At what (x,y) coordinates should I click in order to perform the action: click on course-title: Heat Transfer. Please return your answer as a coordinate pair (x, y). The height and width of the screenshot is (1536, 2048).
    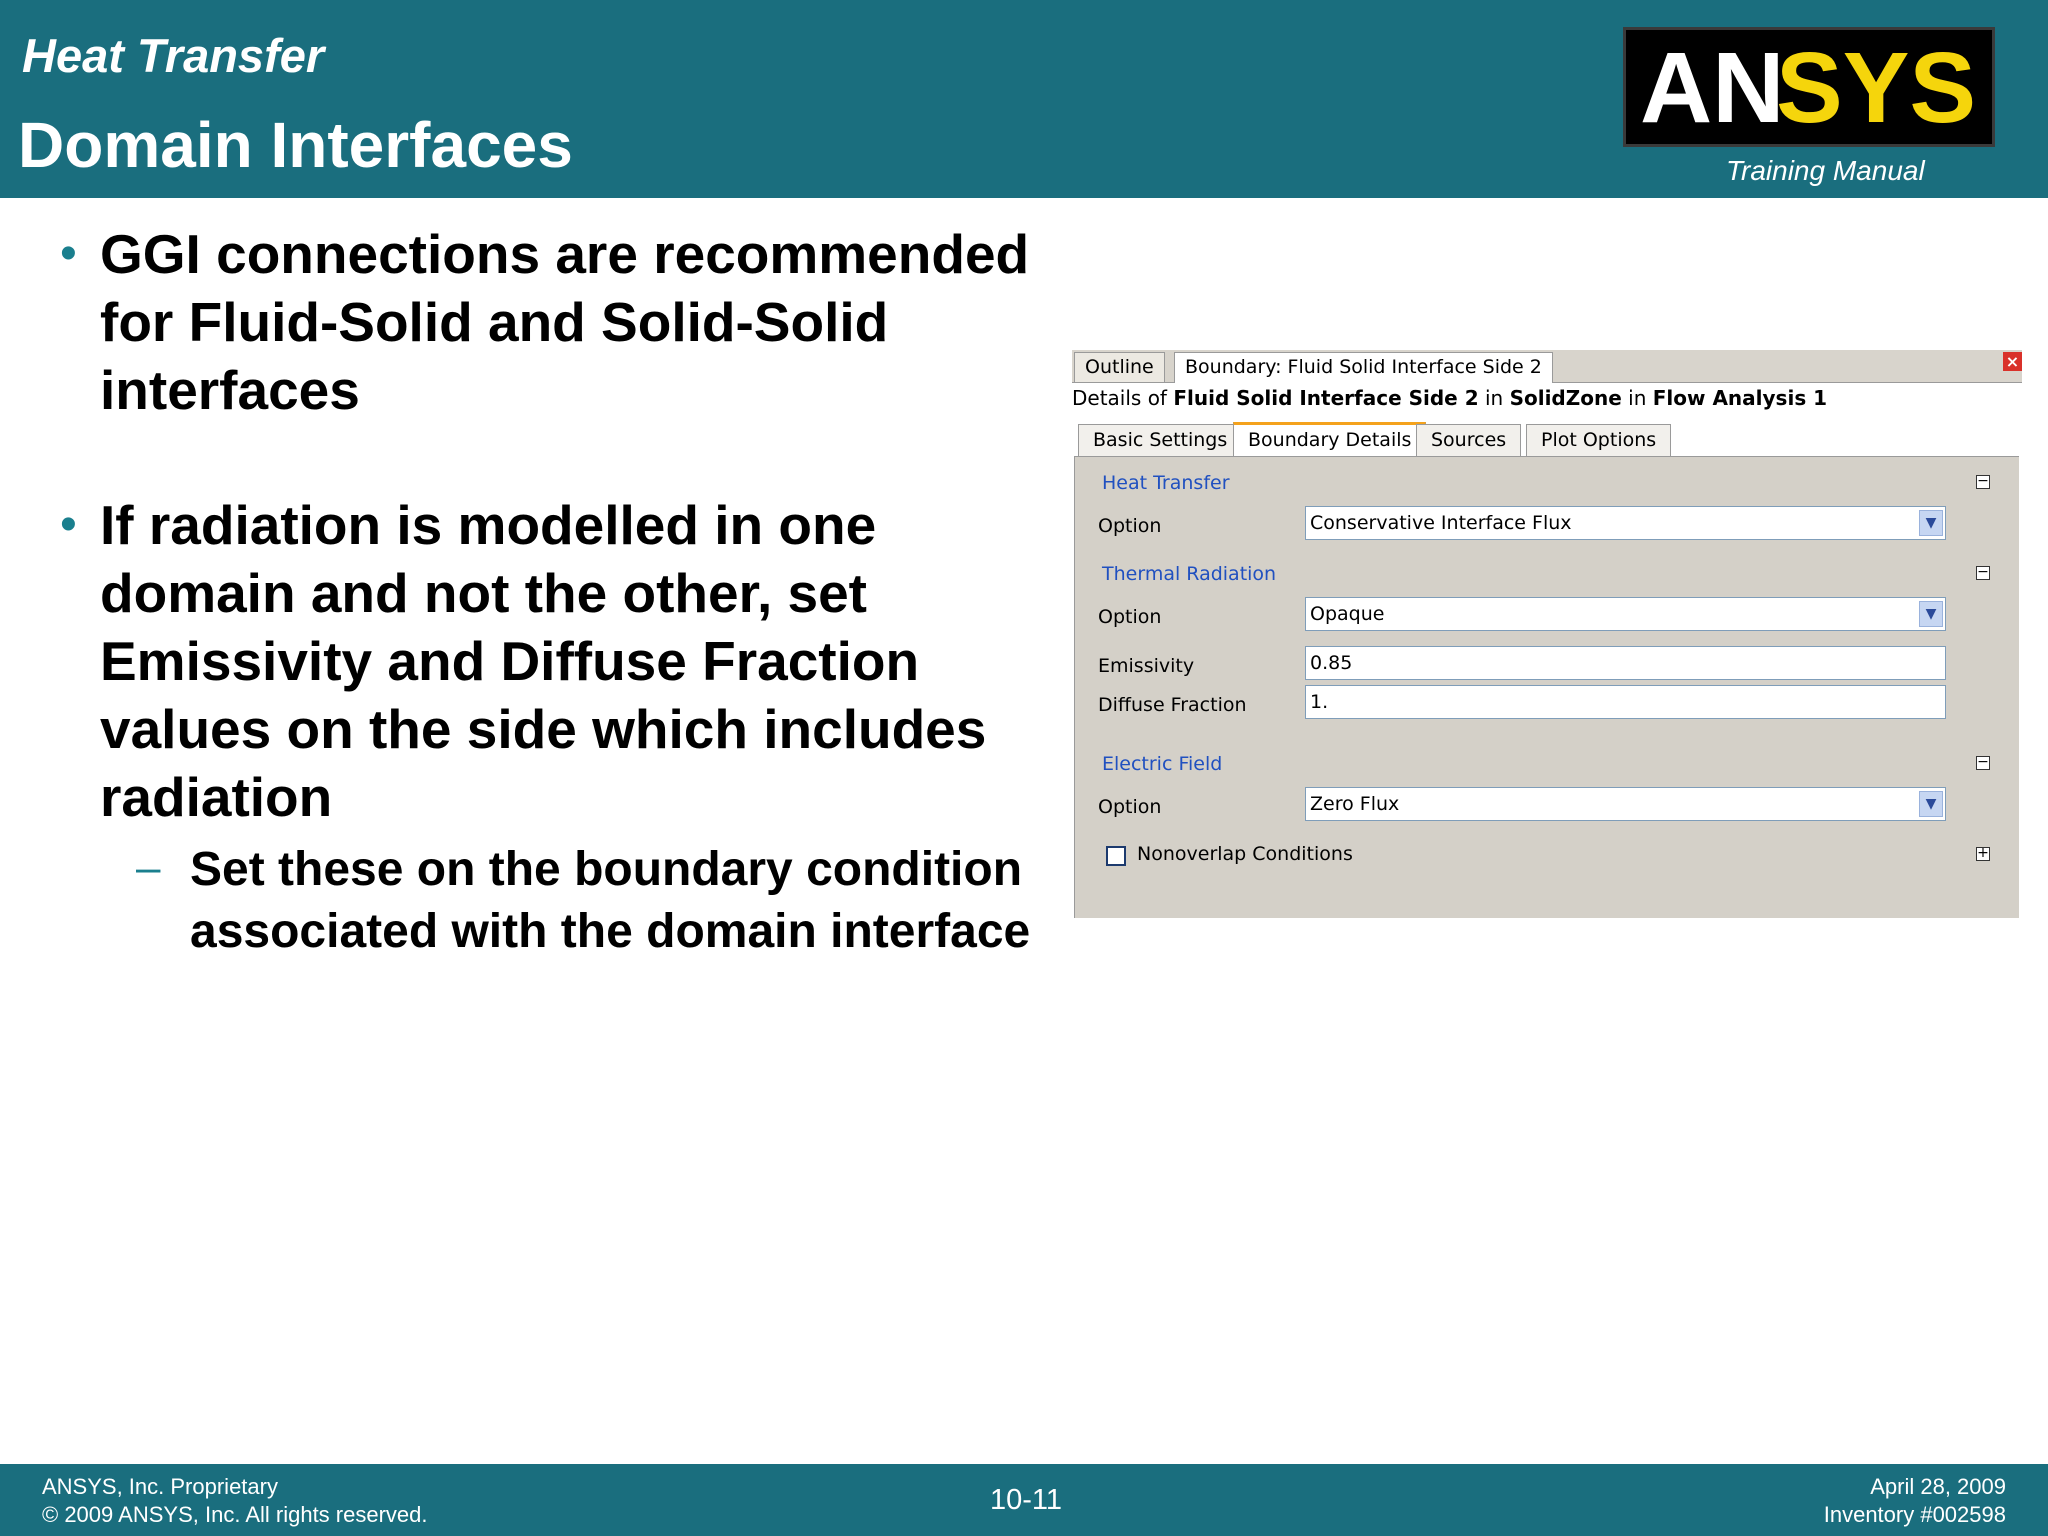
    Looking at the image, I should click on (173, 55).